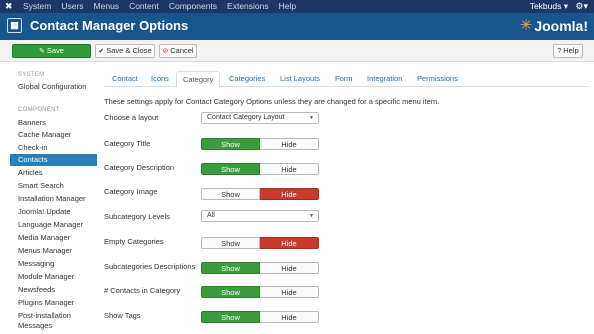  I want to click on subcategory-levels-select: All ▼, so click(260, 216).